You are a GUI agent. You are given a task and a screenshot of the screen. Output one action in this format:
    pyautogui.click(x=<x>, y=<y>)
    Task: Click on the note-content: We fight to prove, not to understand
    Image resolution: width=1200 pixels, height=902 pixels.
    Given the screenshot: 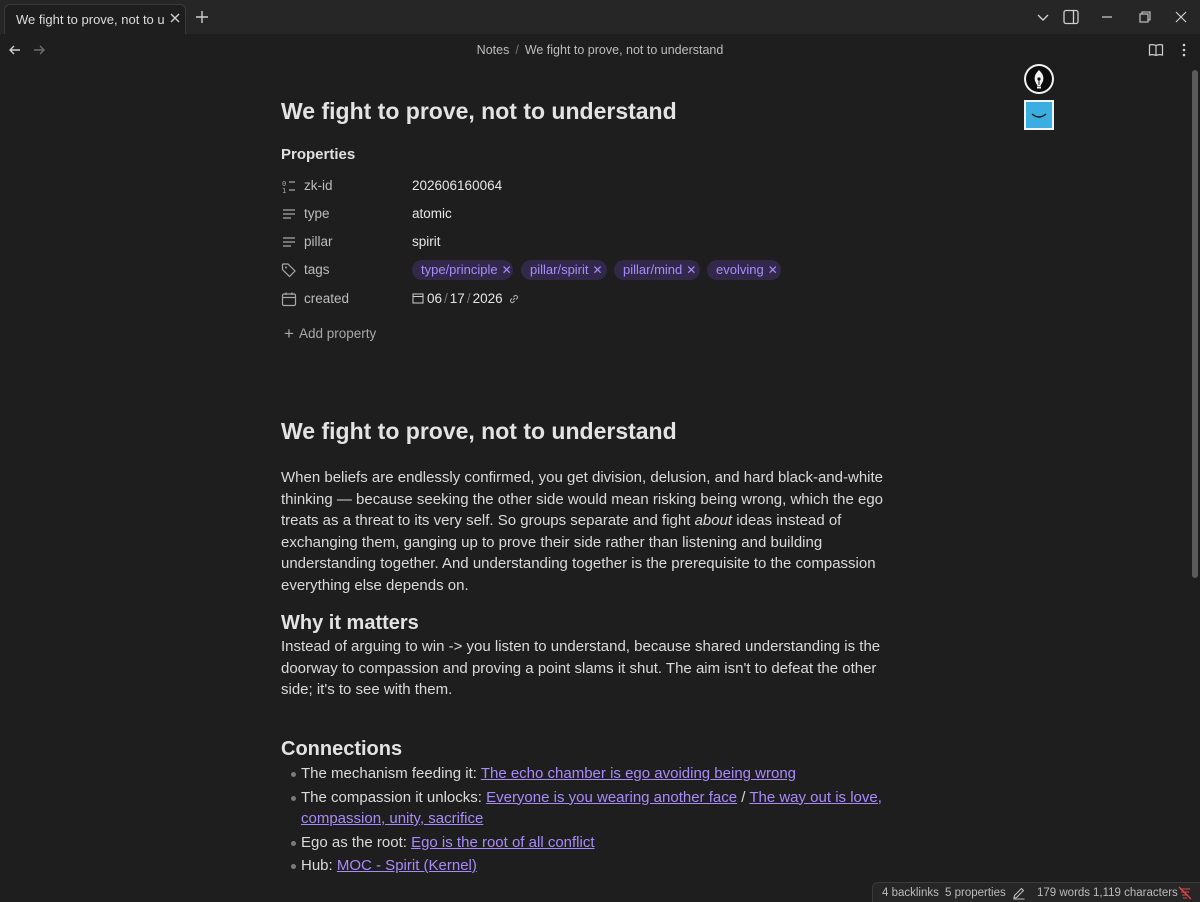 What is the action you would take?
    pyautogui.click(x=591, y=111)
    